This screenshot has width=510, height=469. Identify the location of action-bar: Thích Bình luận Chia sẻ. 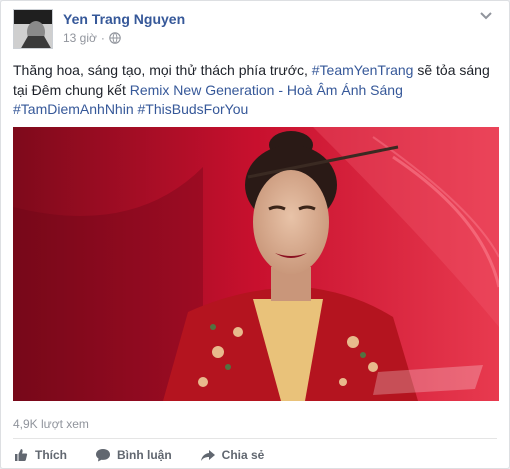
(138, 455).